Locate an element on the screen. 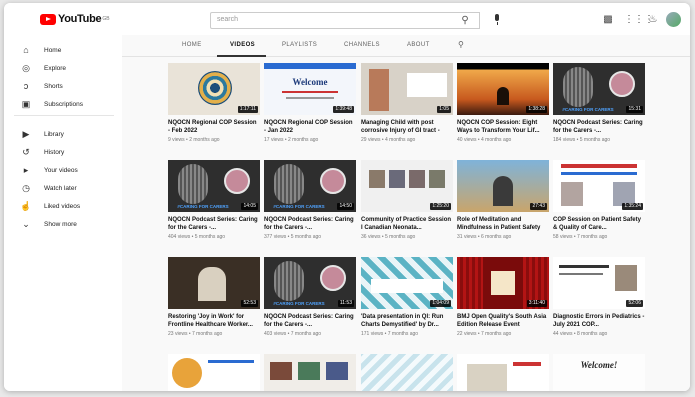  video-card: Welcome! is located at coordinates (599, 372).